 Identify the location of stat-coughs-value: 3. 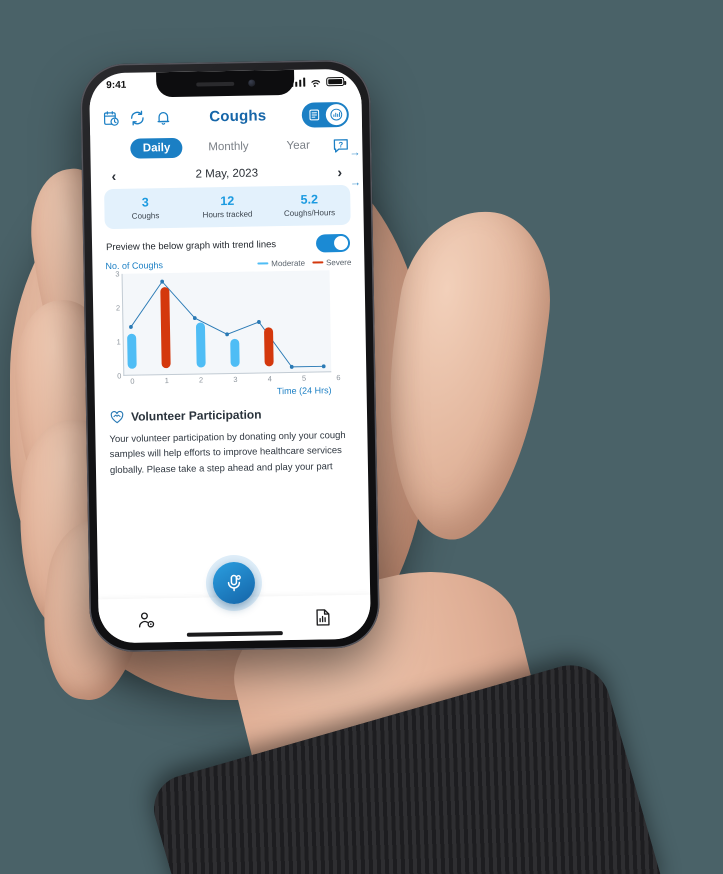
(145, 202).